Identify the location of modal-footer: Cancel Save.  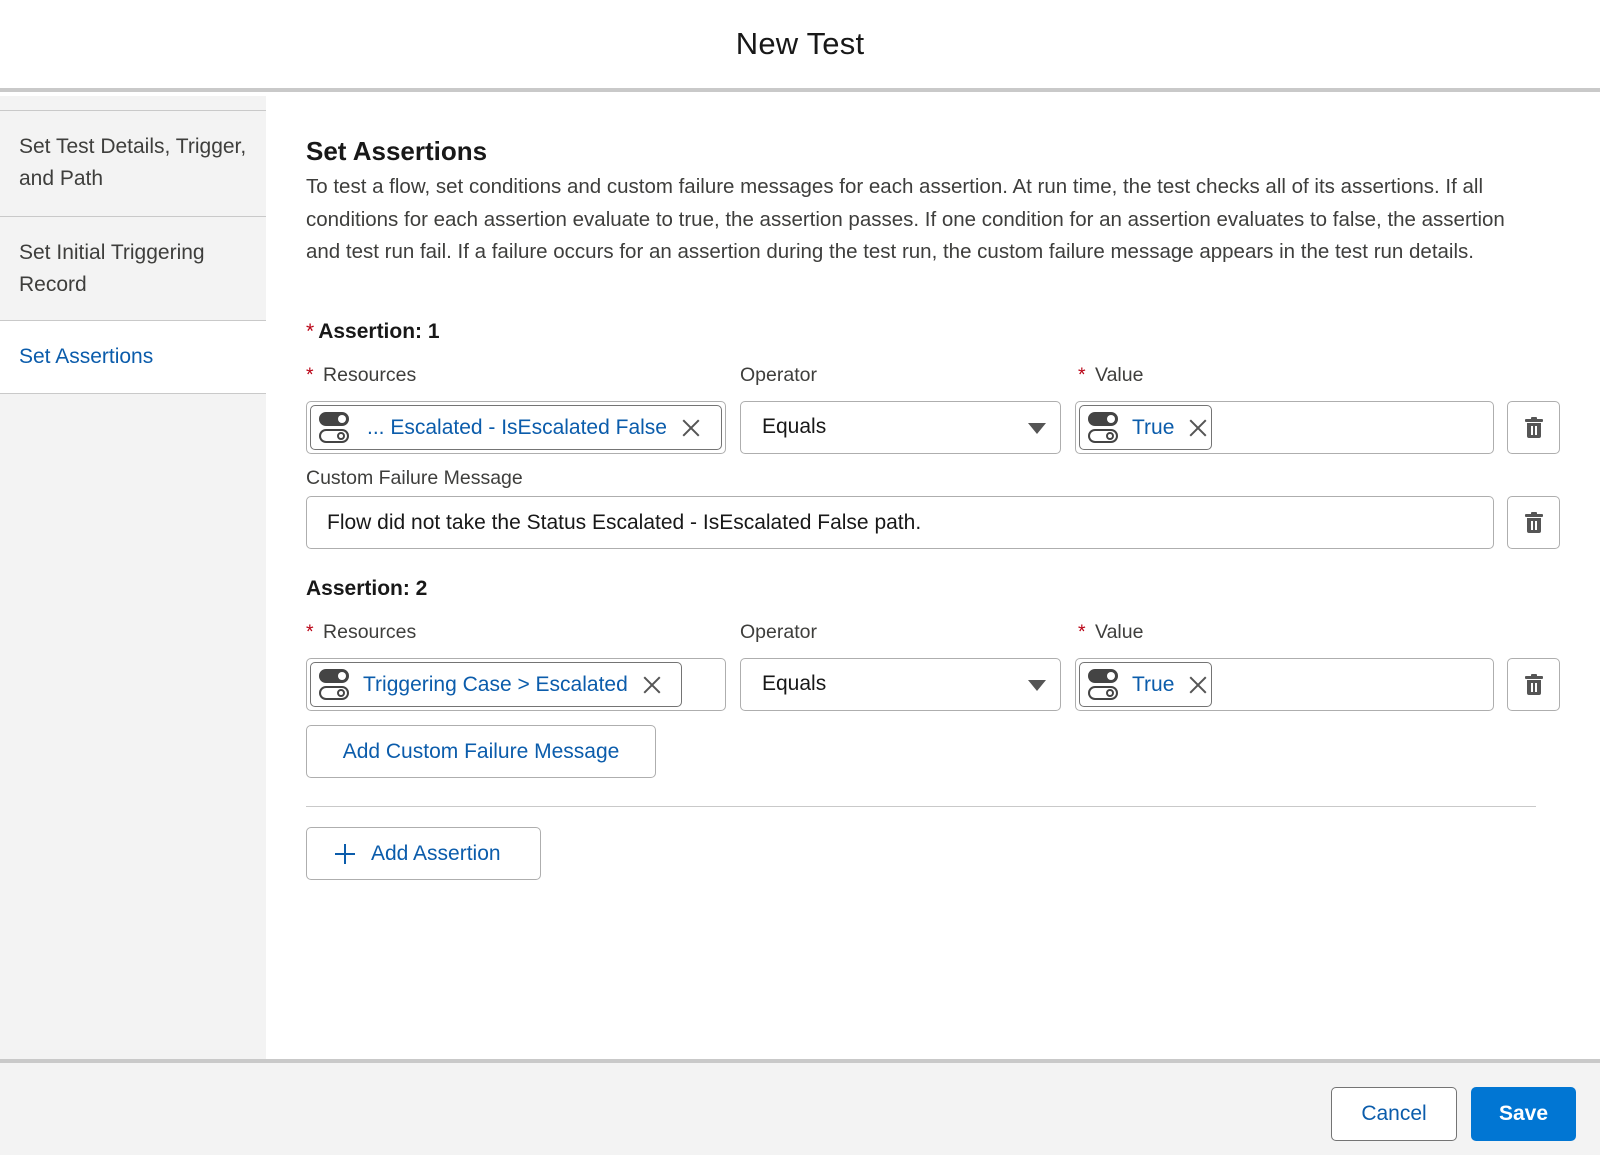
(800, 1107).